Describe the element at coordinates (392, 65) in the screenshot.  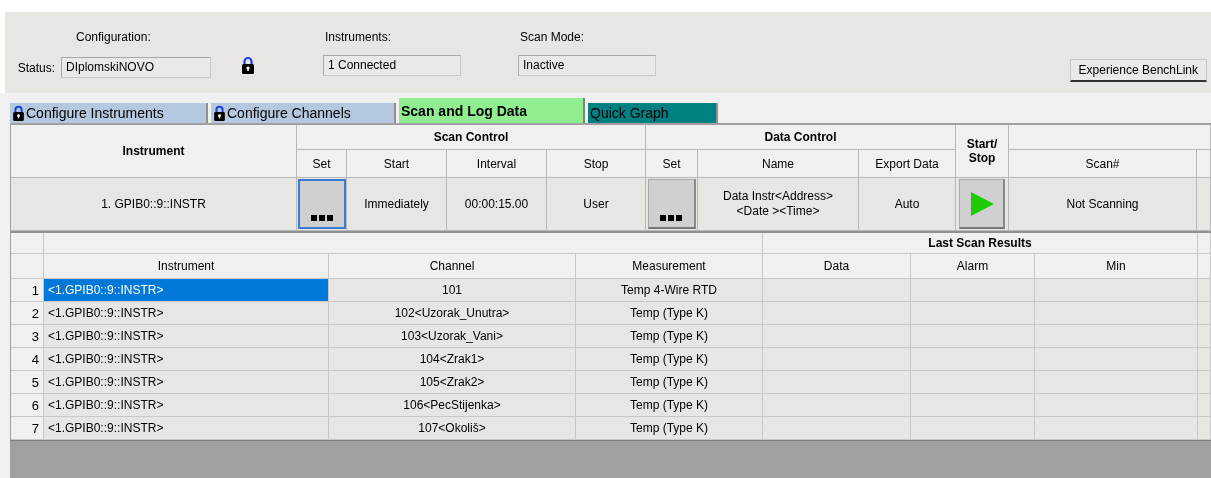
I see `instruments-field: 1 Connected` at that location.